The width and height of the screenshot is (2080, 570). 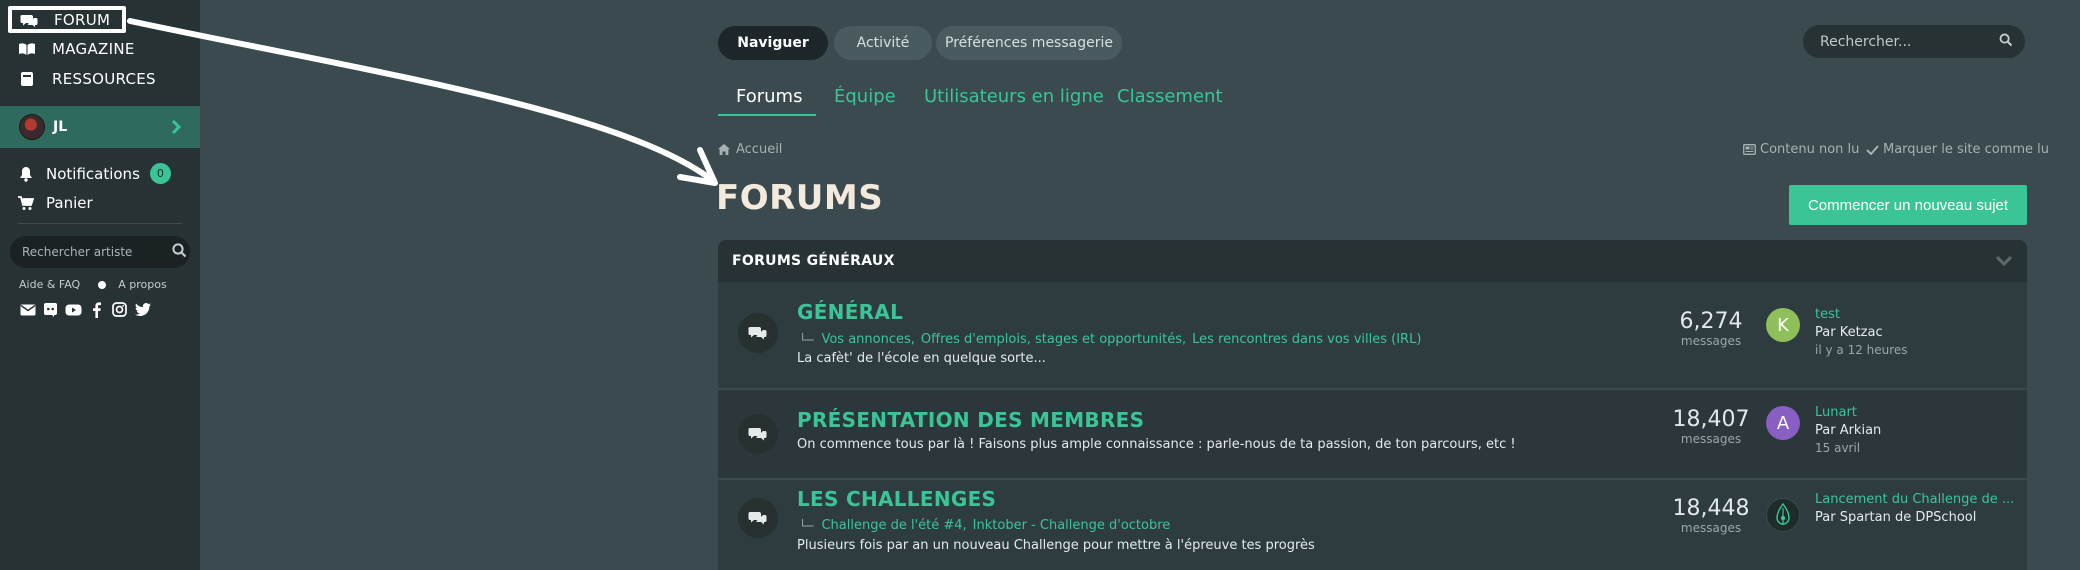 I want to click on artist-search, so click(x=100, y=252).